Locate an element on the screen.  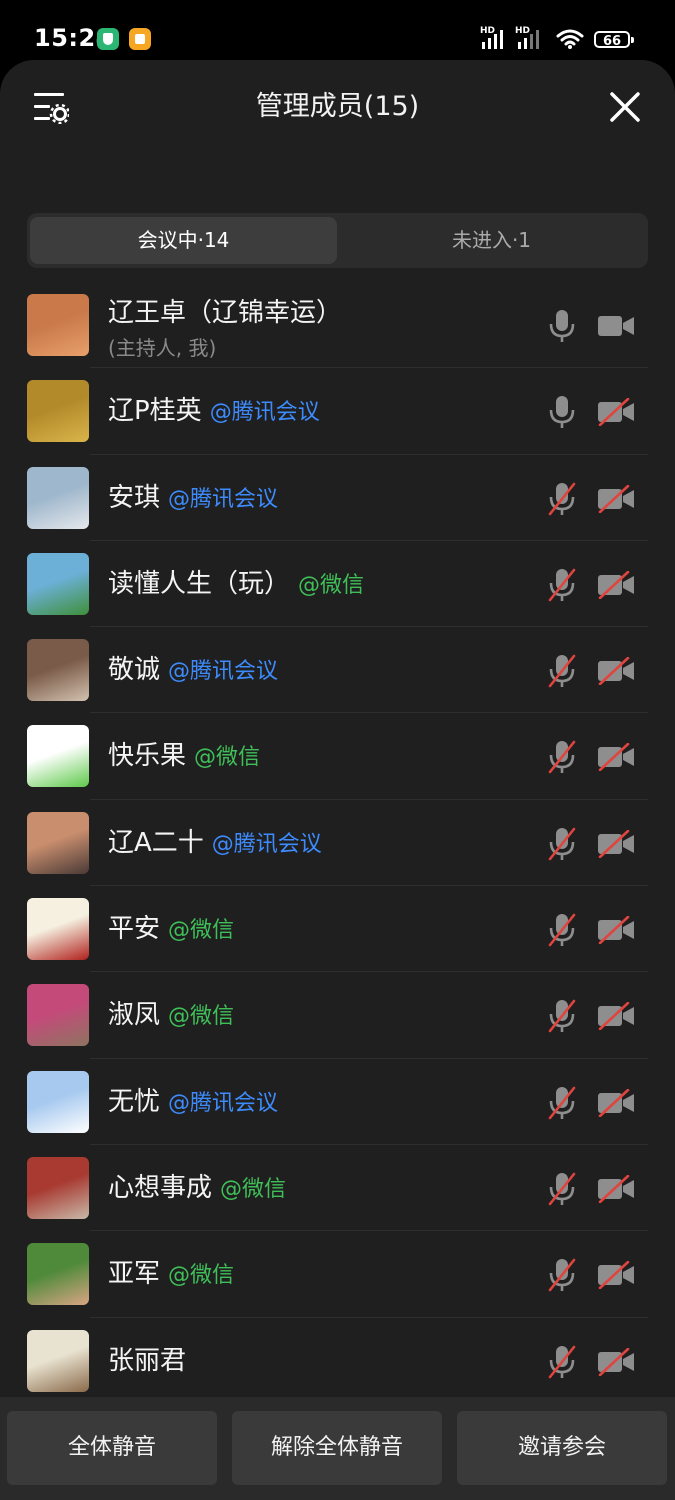
member-row: 张丽君 is located at coordinates (337, 1361).